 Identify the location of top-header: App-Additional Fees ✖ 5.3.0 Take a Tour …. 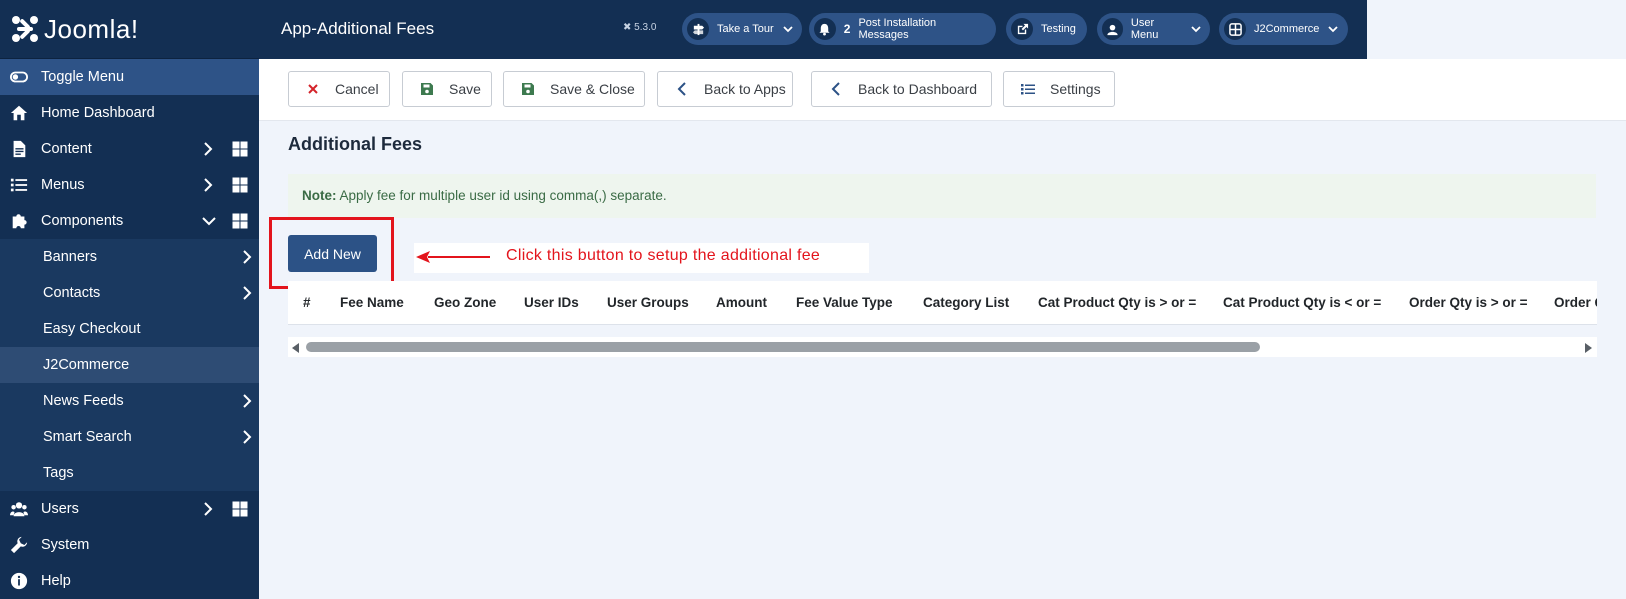
(813, 29).